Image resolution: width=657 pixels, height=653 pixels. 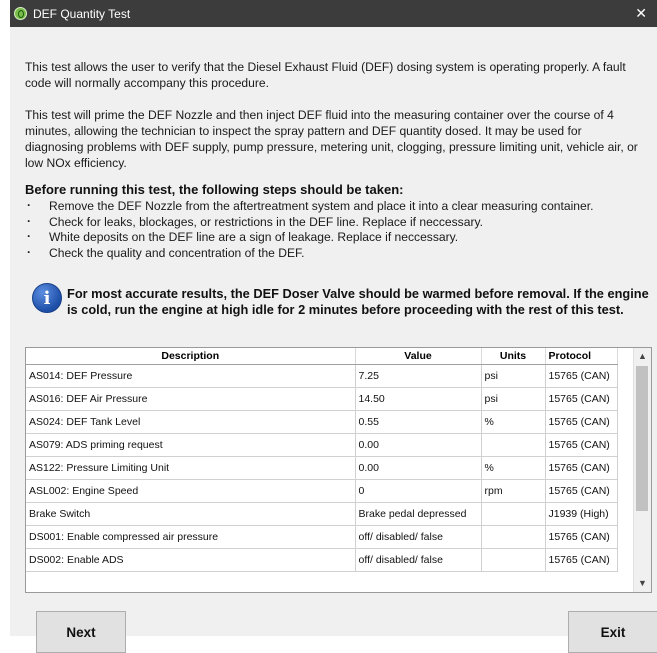 What do you see at coordinates (581, 356) in the screenshot?
I see `column-header-protocol: Protocol` at bounding box center [581, 356].